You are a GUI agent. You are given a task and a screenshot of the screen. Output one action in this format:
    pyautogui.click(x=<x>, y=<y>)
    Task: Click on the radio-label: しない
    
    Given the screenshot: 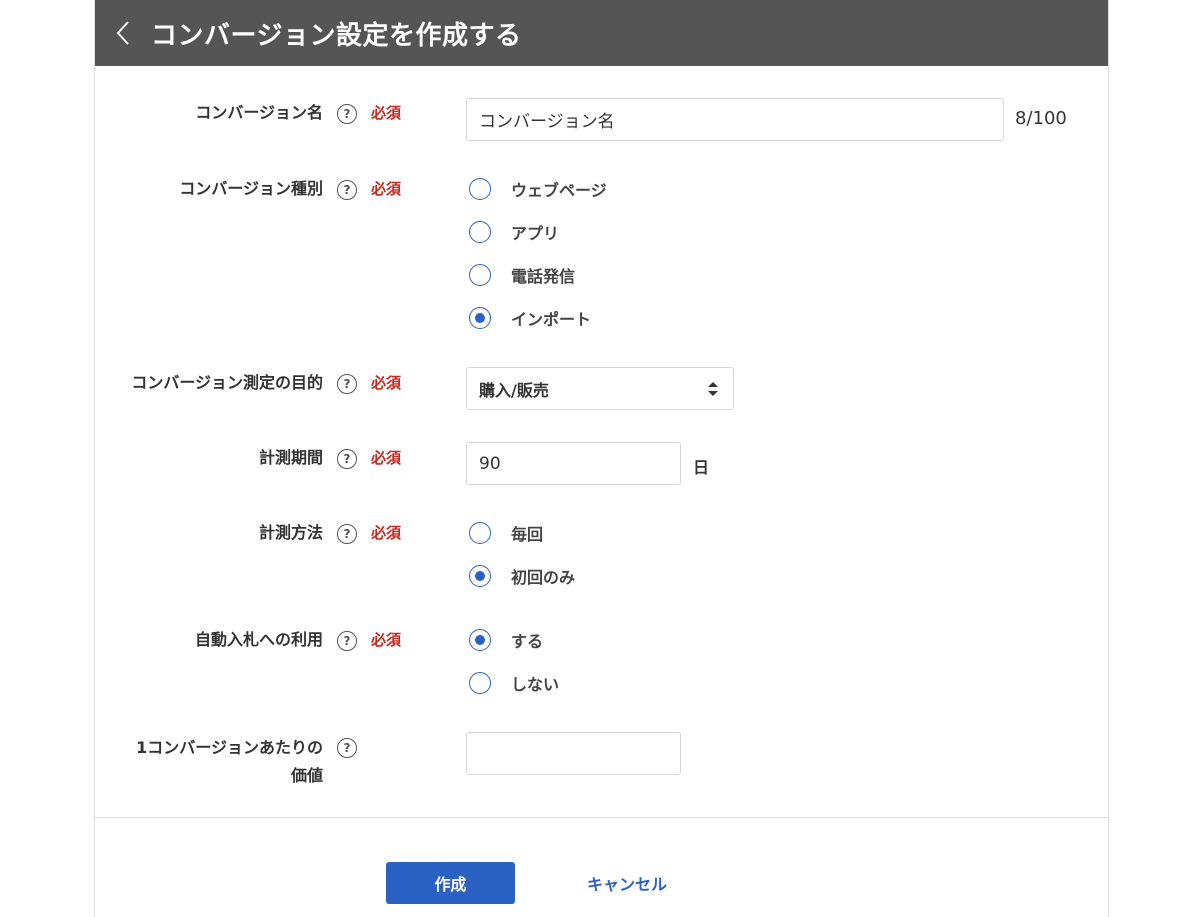 What is the action you would take?
    pyautogui.click(x=535, y=684)
    